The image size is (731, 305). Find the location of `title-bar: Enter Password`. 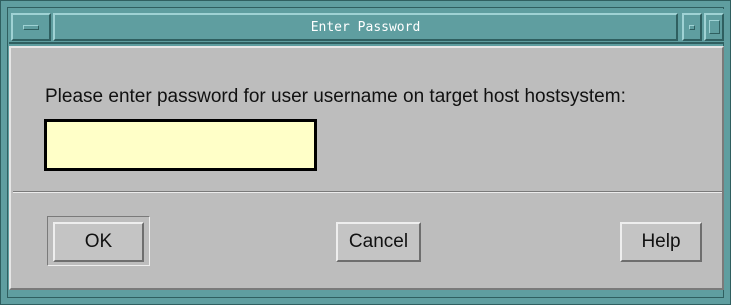

title-bar: Enter Password is located at coordinates (366, 26).